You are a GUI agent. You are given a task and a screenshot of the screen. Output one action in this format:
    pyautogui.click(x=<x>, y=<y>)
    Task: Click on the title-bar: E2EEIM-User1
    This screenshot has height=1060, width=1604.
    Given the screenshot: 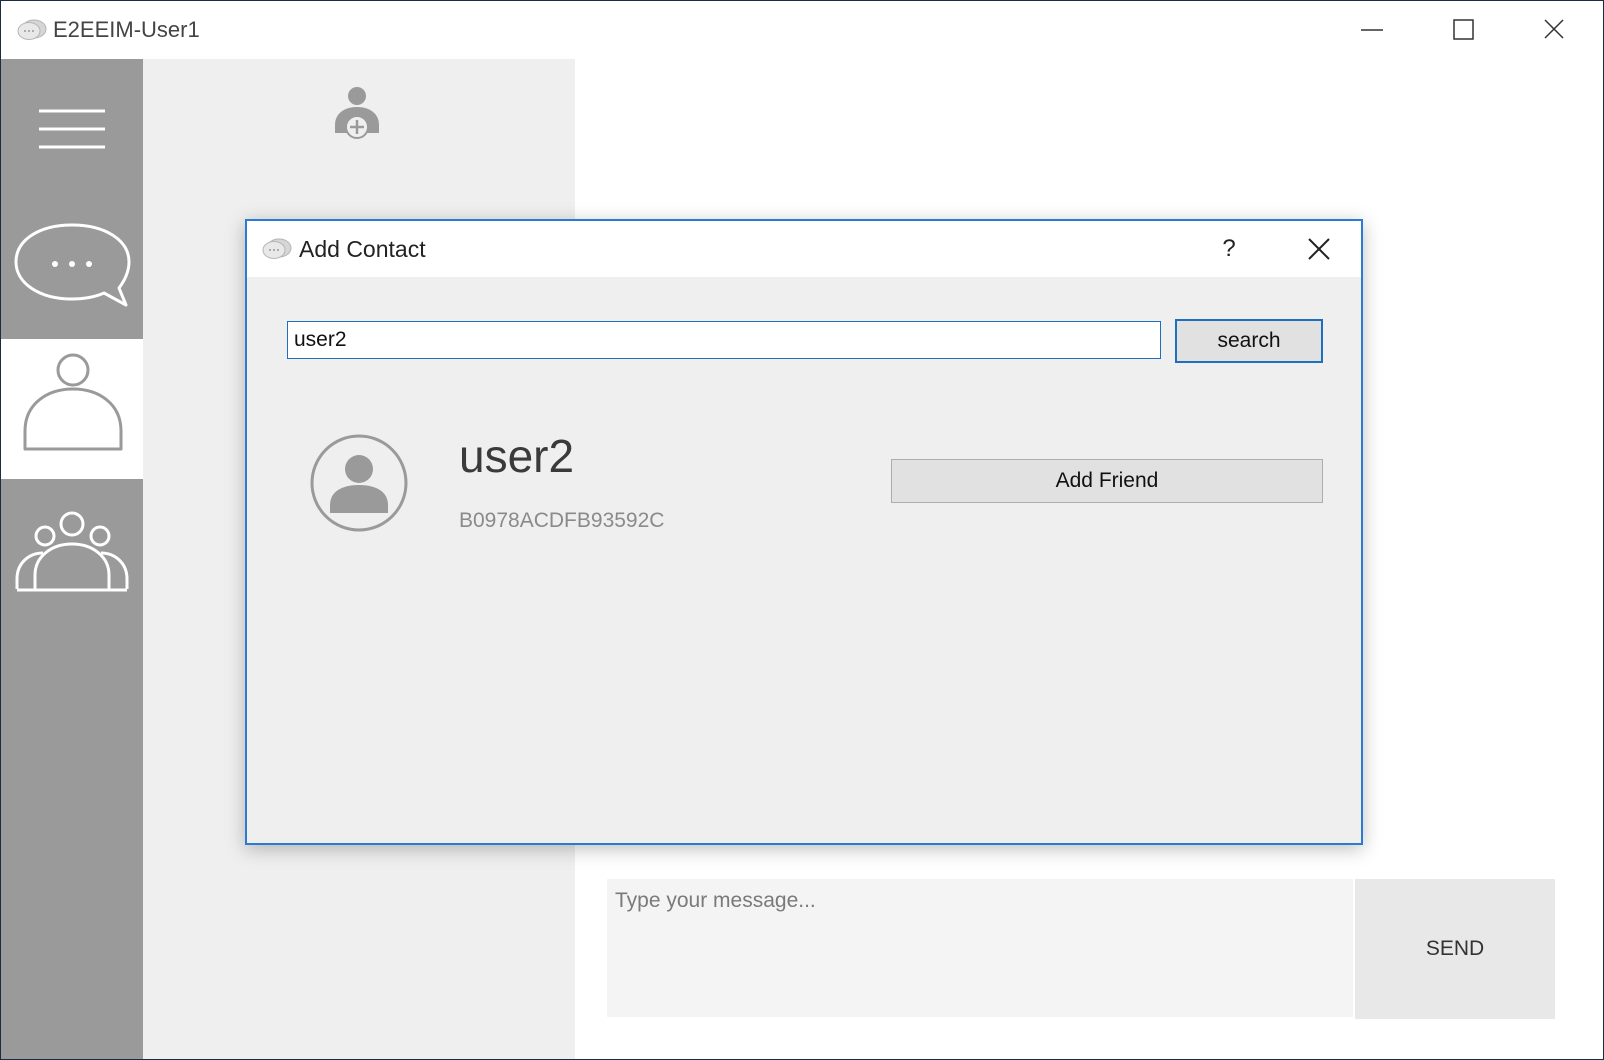 What is the action you would take?
    pyautogui.click(x=802, y=30)
    